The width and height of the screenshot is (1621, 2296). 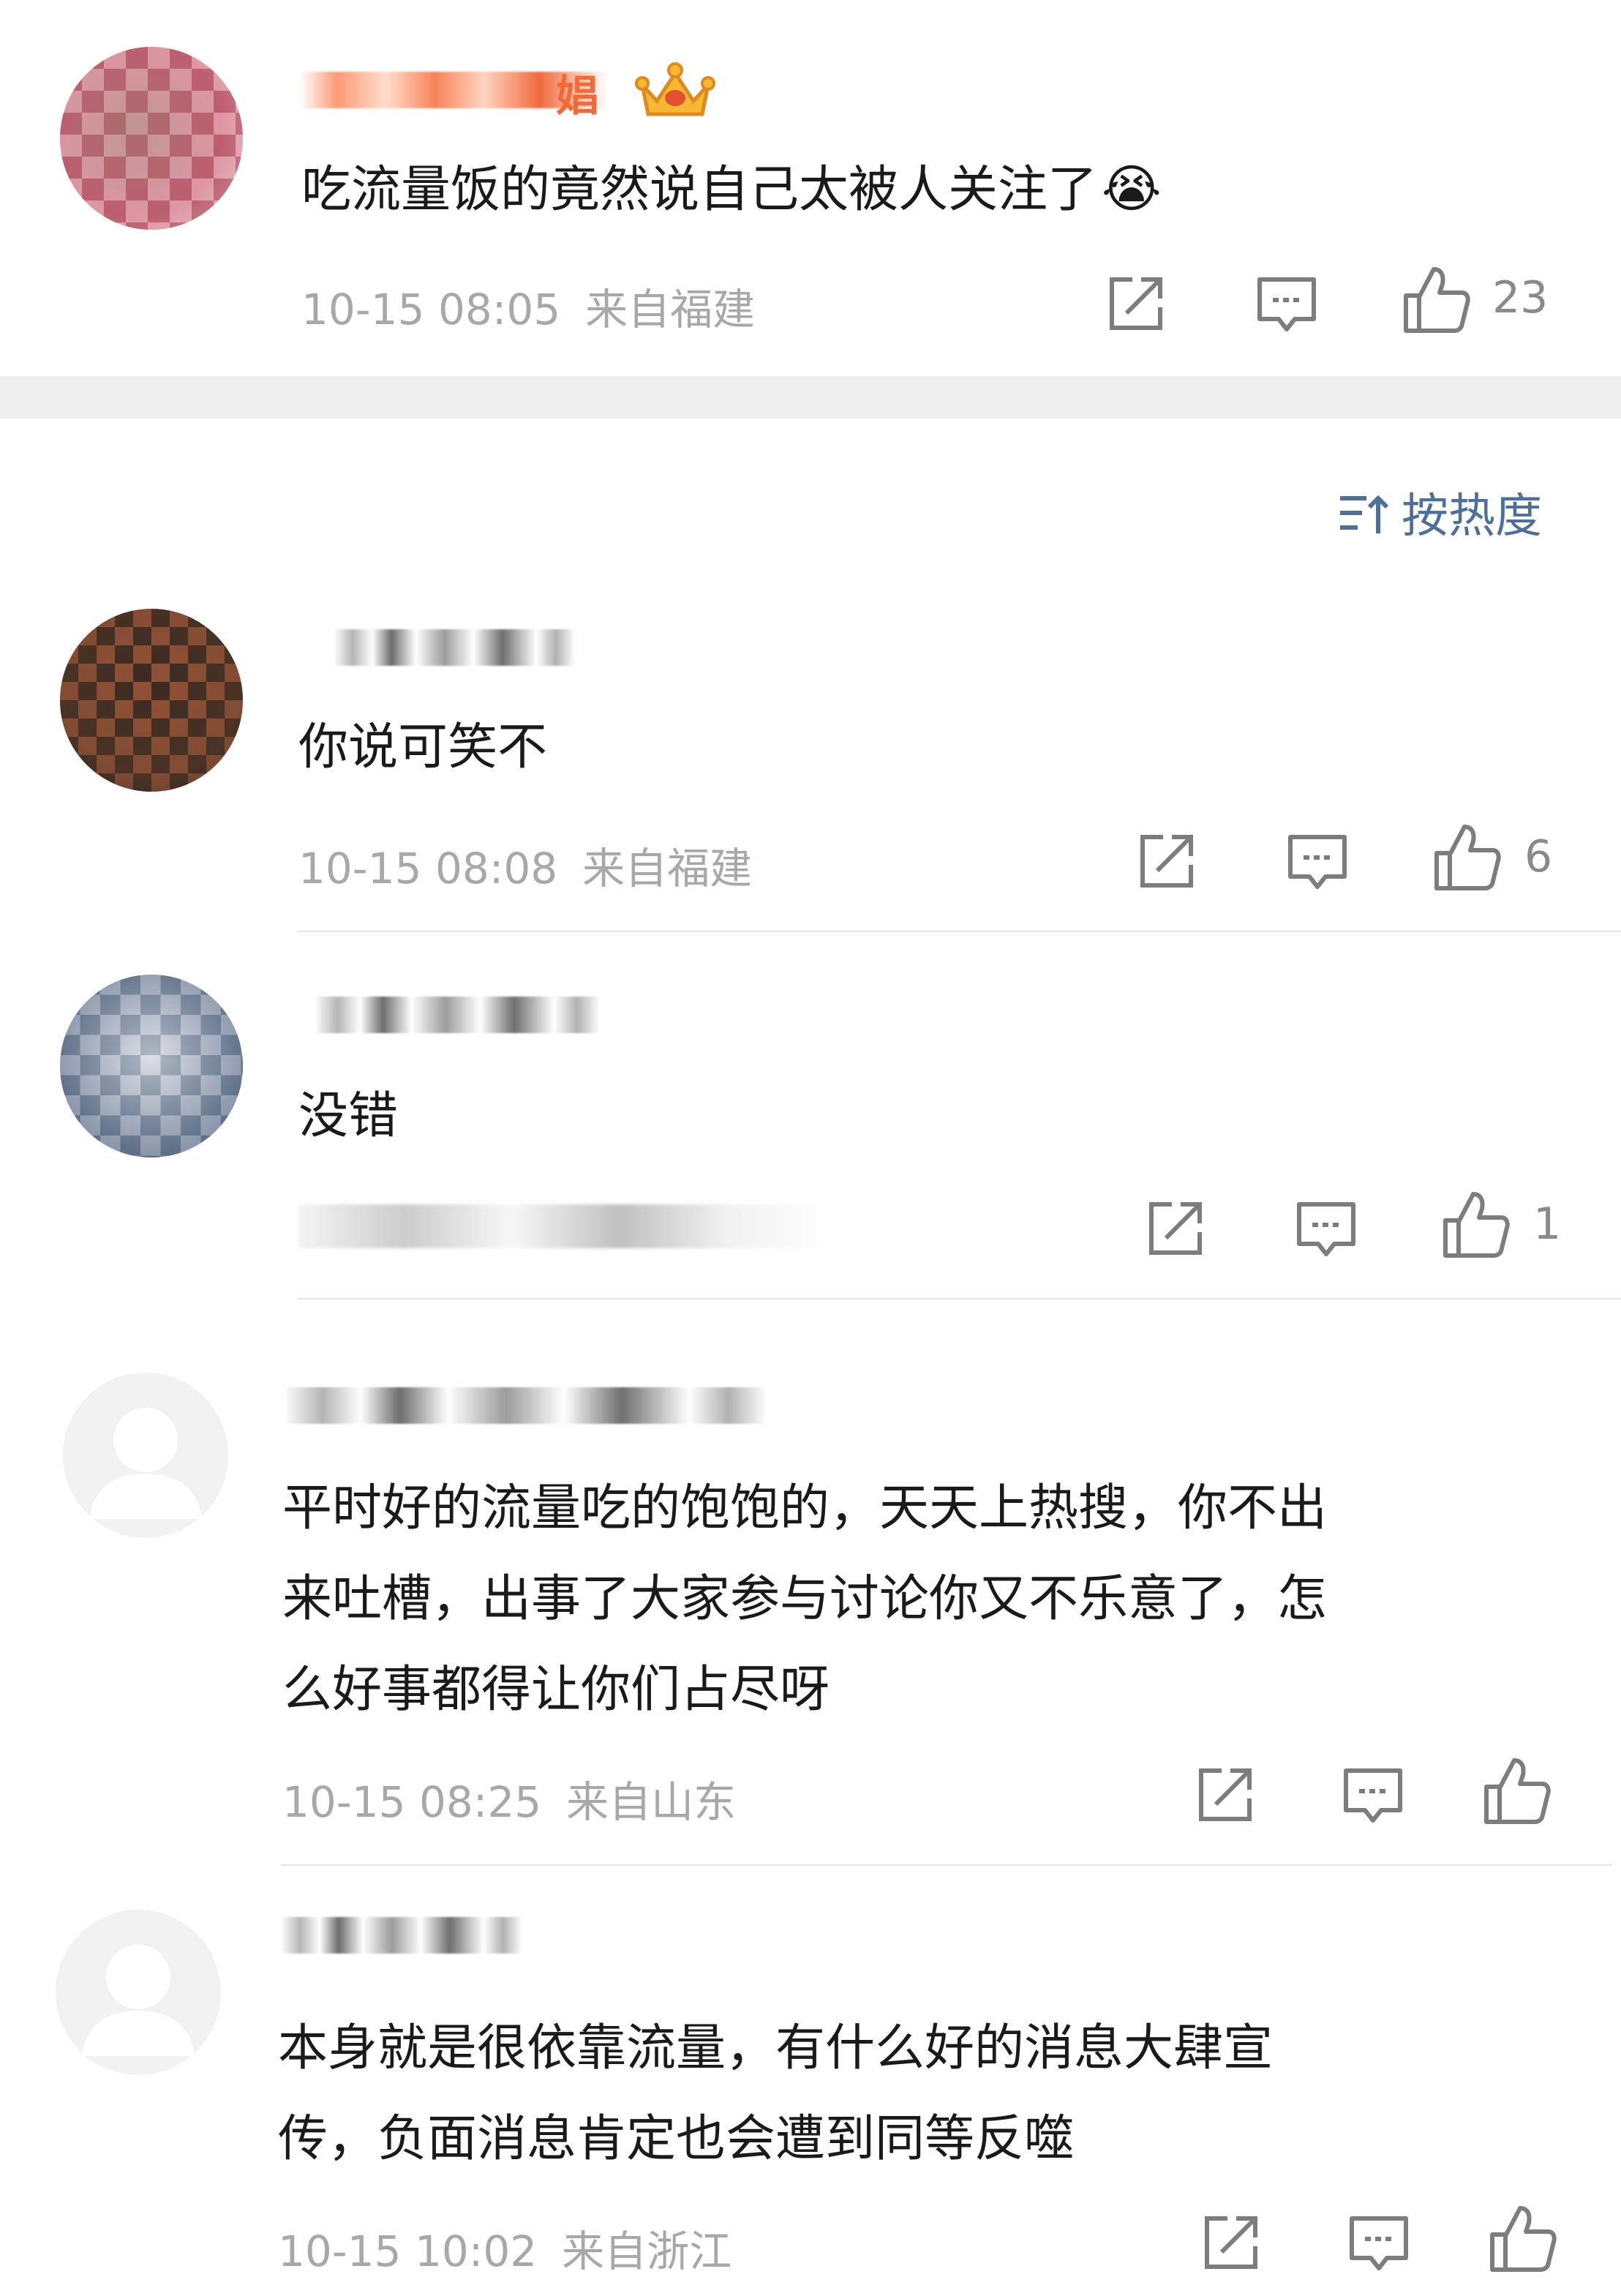 I want to click on comment-text-line: 么好事都得让你们占尽呀, so click(x=556, y=1690).